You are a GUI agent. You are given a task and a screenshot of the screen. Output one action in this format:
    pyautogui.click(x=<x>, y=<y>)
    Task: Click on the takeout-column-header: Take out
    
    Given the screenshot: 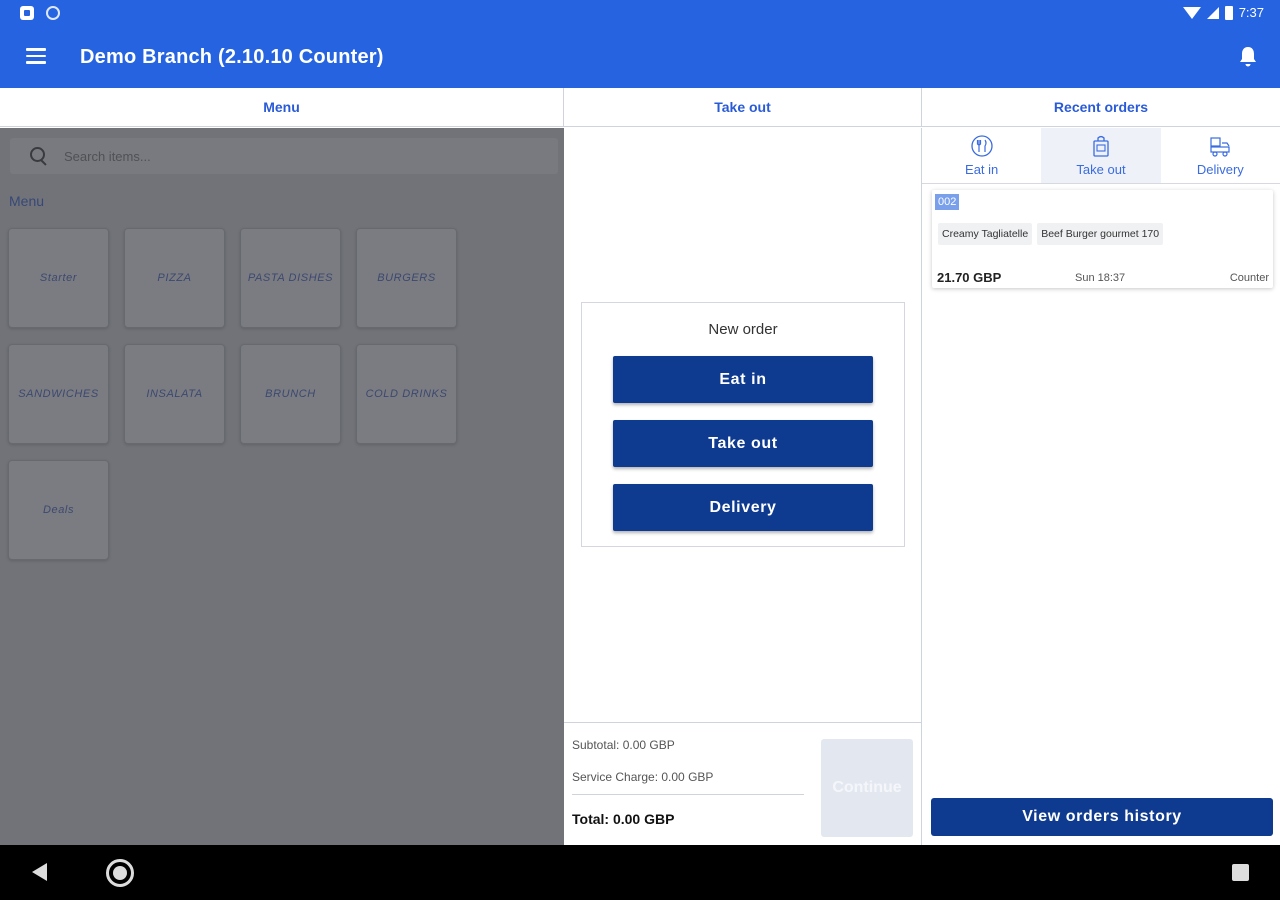 What is the action you would take?
    pyautogui.click(x=743, y=107)
    